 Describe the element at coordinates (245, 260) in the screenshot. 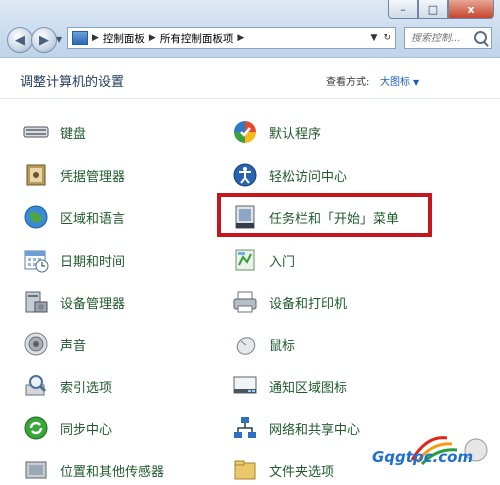

I see `getting-started-icon` at that location.